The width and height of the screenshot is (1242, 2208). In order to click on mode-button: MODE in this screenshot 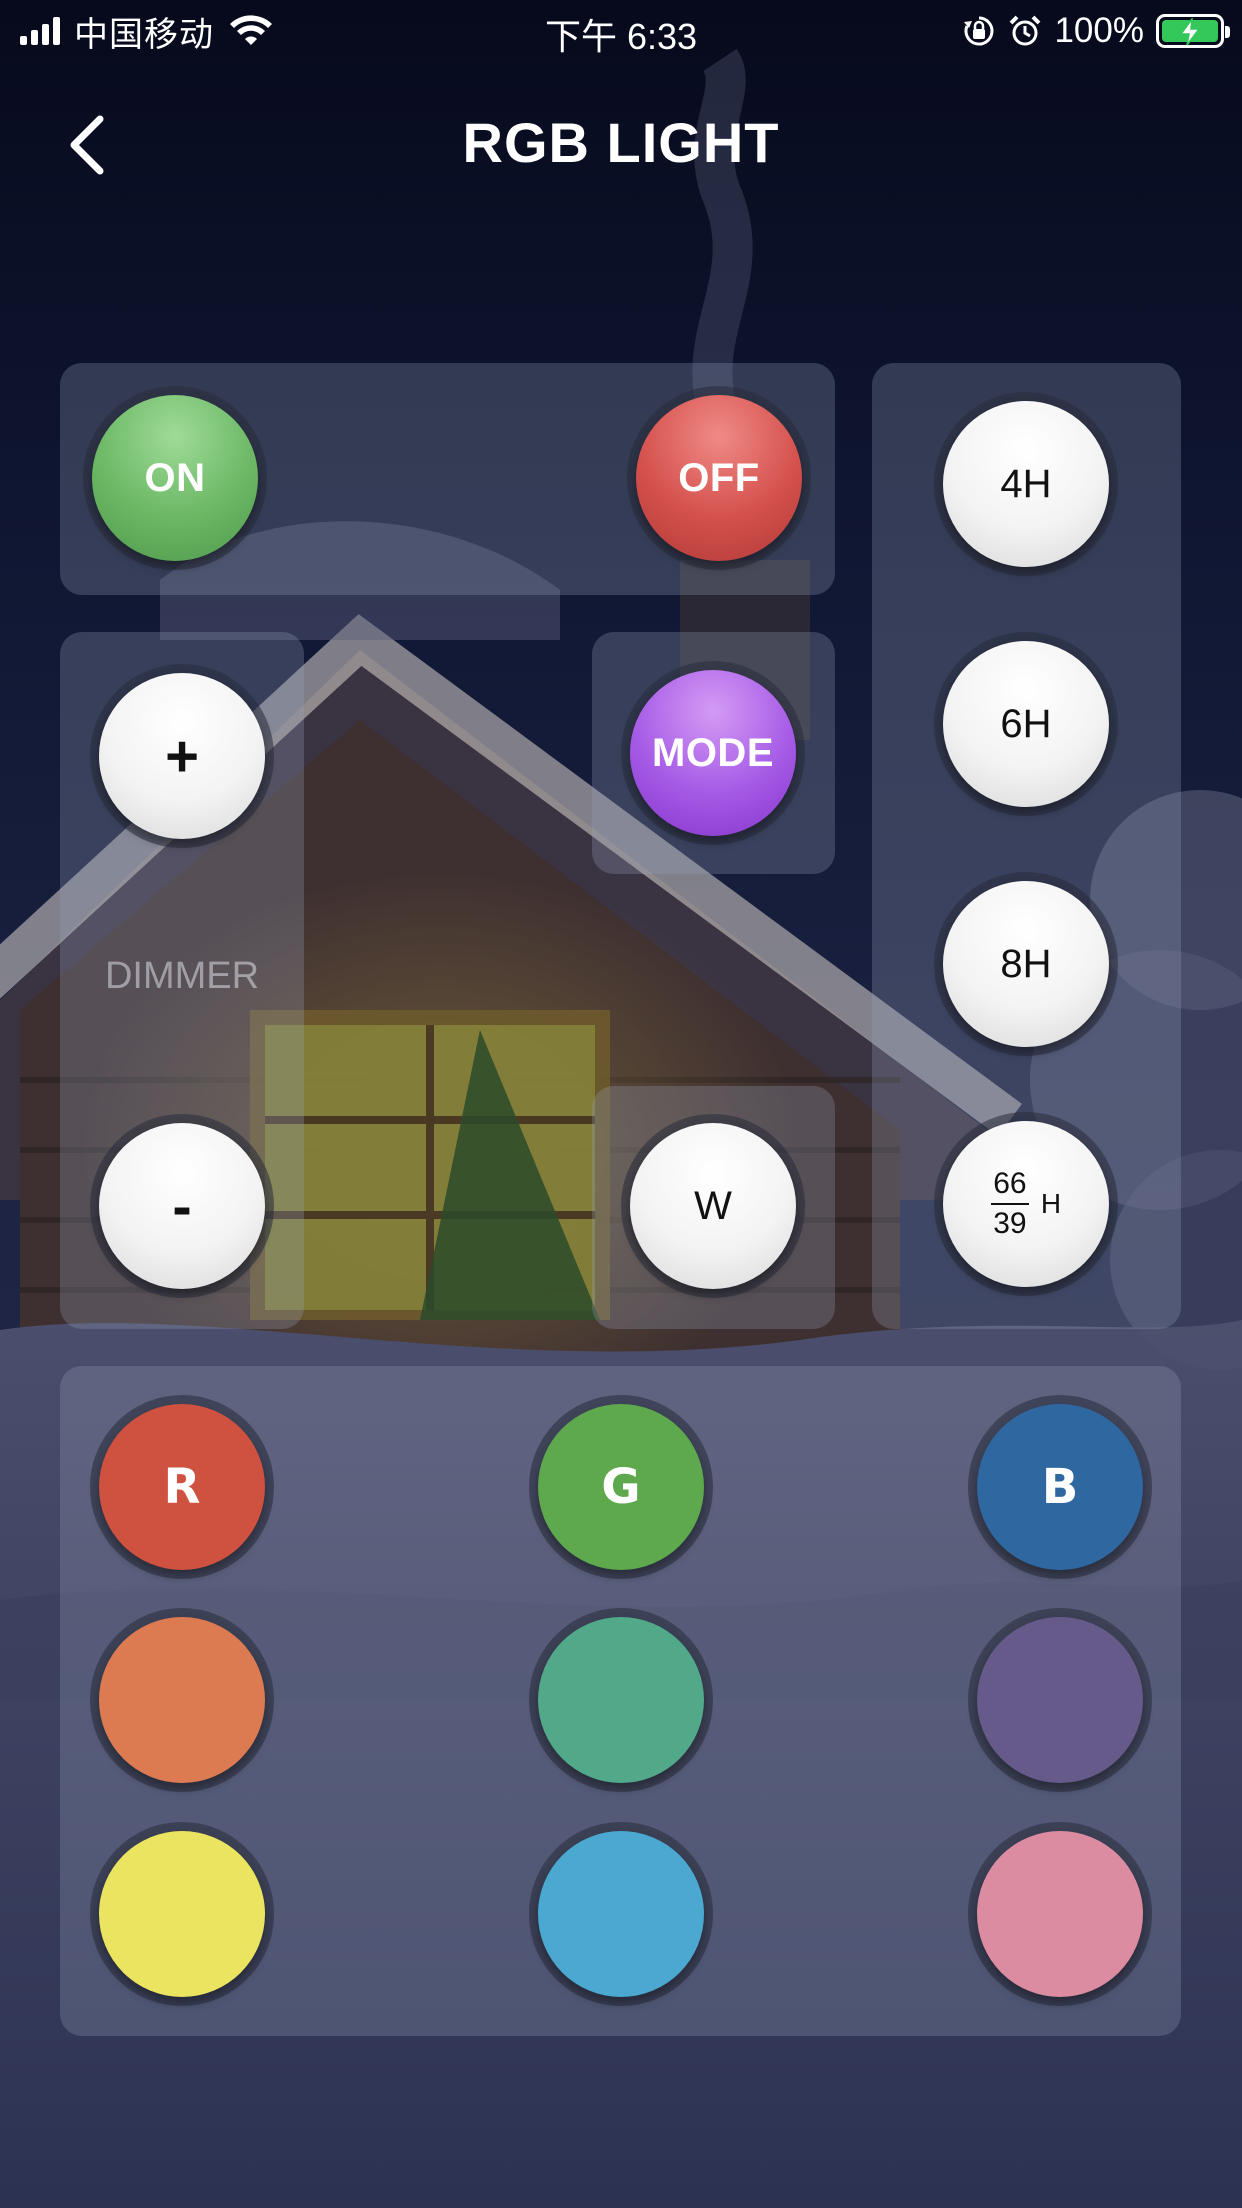, I will do `click(713, 753)`.